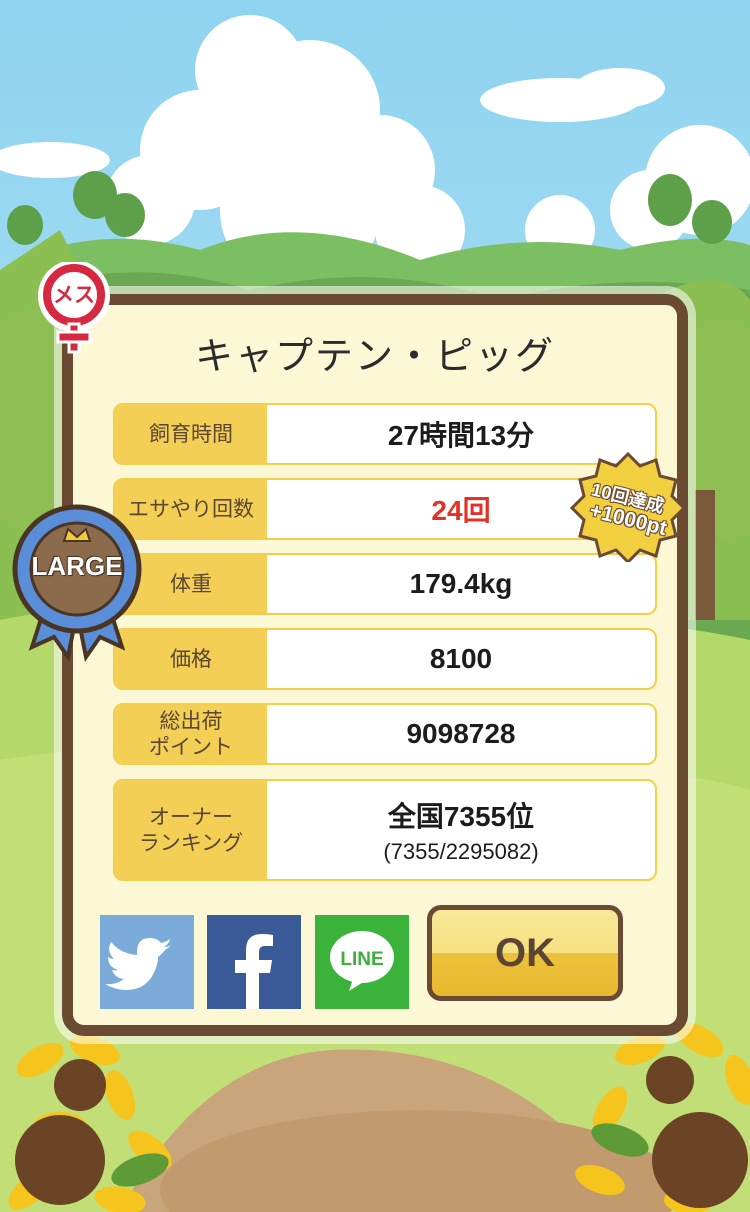 The image size is (750, 1212). Describe the element at coordinates (374, 356) in the screenshot. I see `pig-name-title: キャプテン・ピッグ` at that location.